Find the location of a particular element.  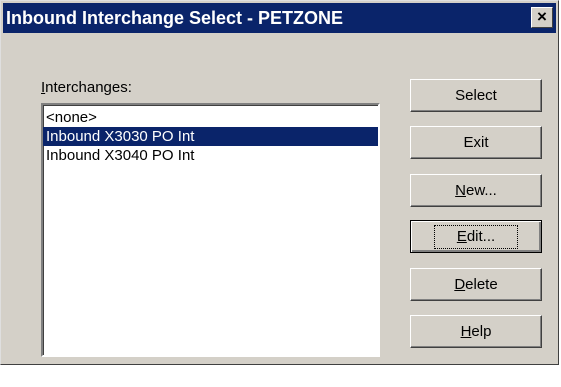

title-bar: Inbound Interchange Select - PETZONE × is located at coordinates (279, 18).